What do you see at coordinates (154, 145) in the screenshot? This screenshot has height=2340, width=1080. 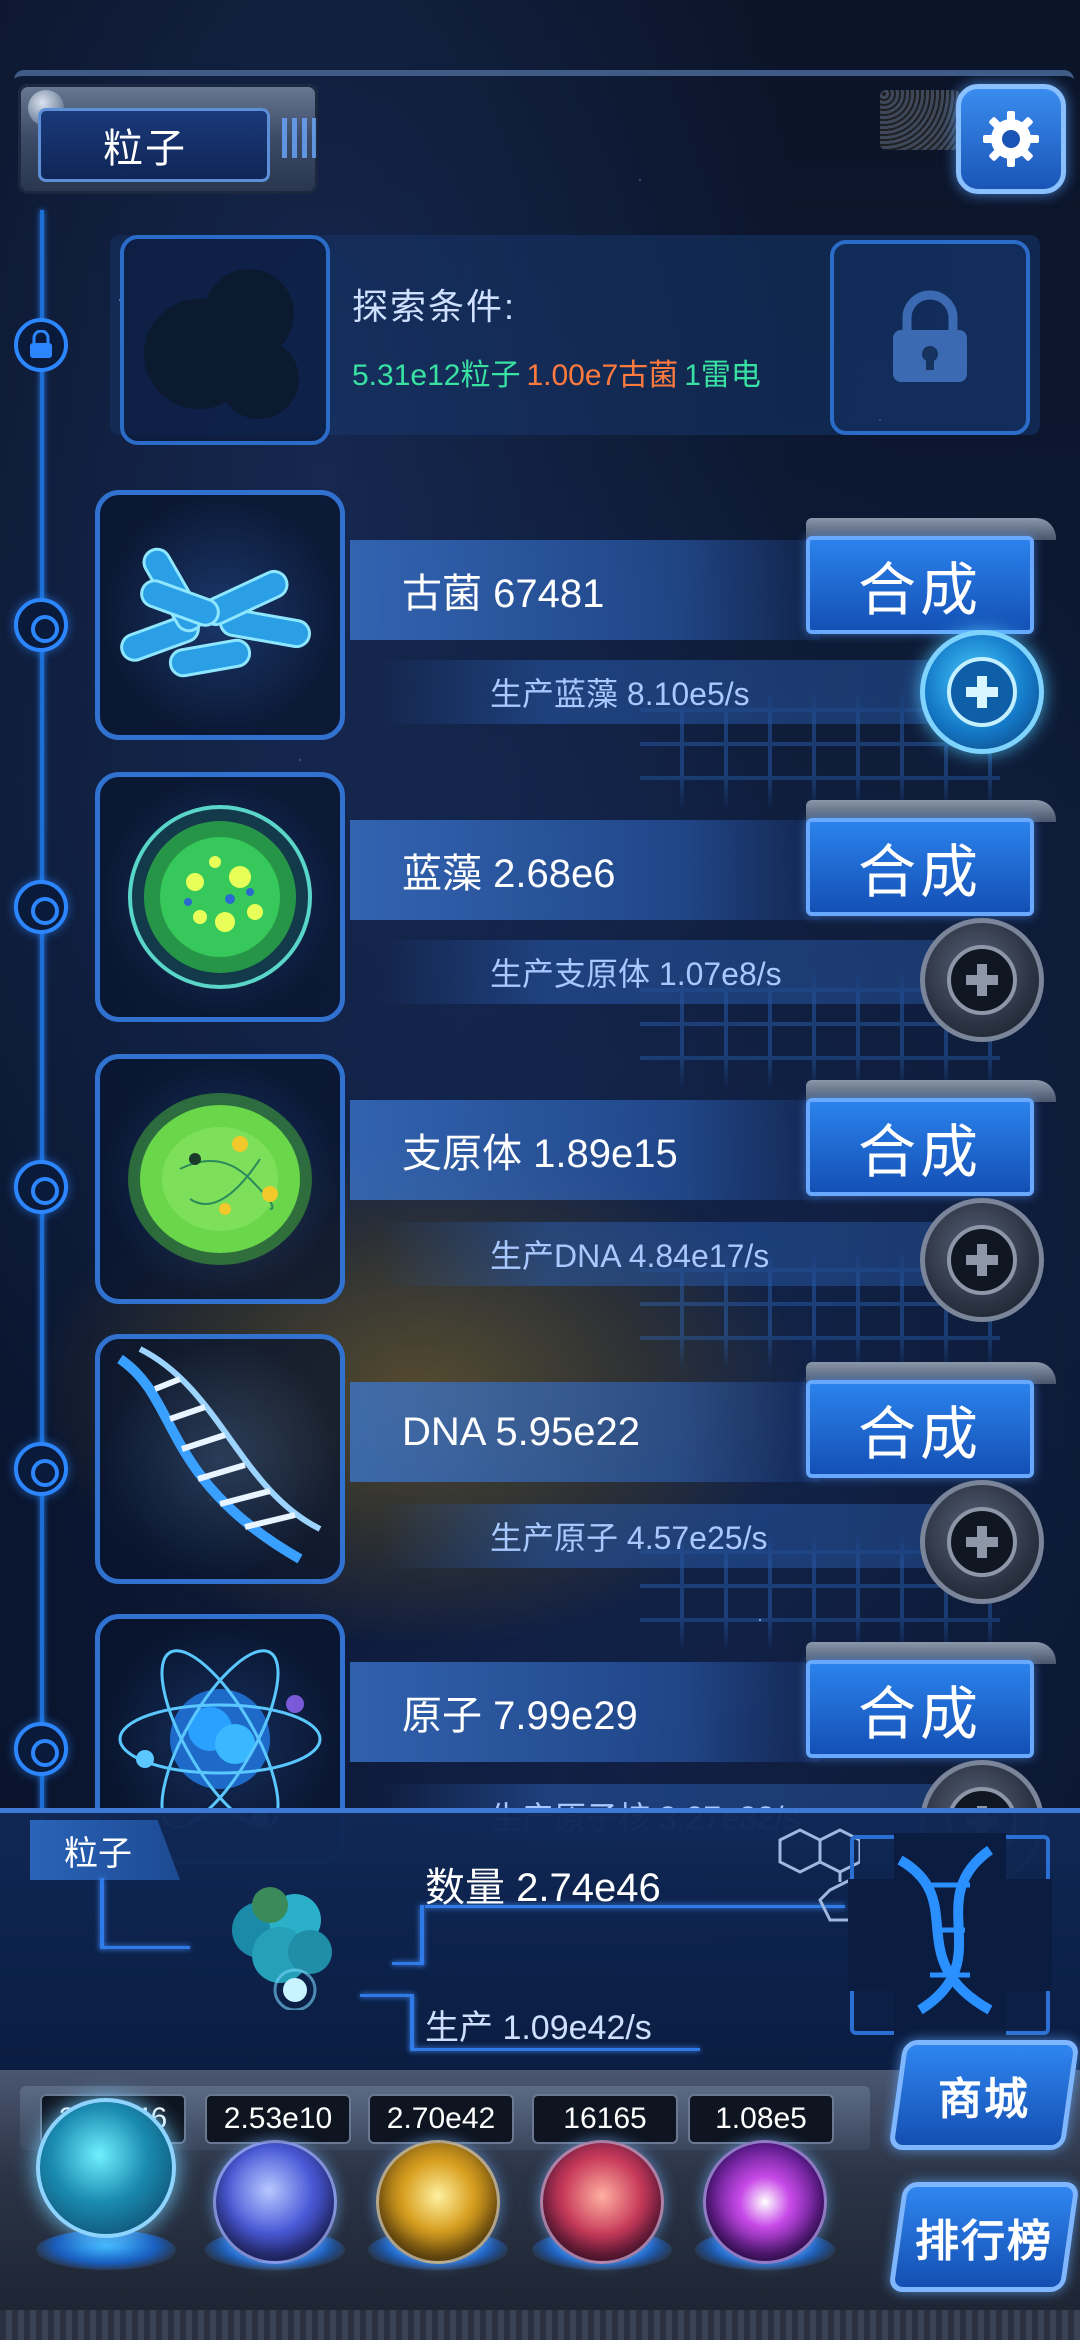 I see `page-title: 粒子` at bounding box center [154, 145].